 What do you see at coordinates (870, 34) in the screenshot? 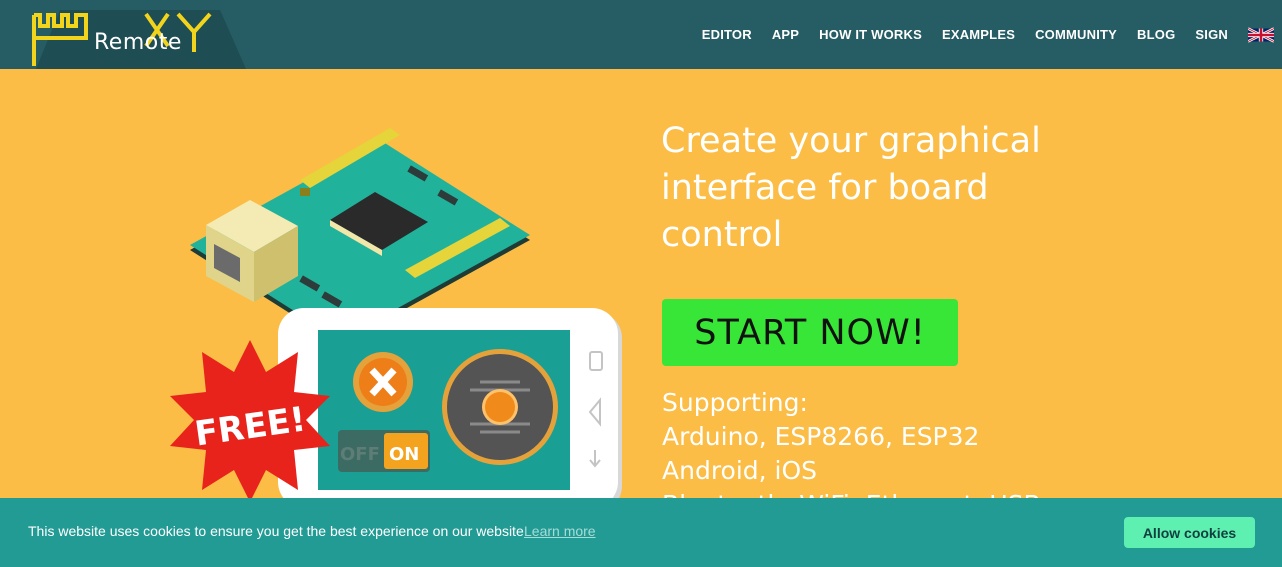
I see `nav-how-it-works: HOW IT WORKS` at bounding box center [870, 34].